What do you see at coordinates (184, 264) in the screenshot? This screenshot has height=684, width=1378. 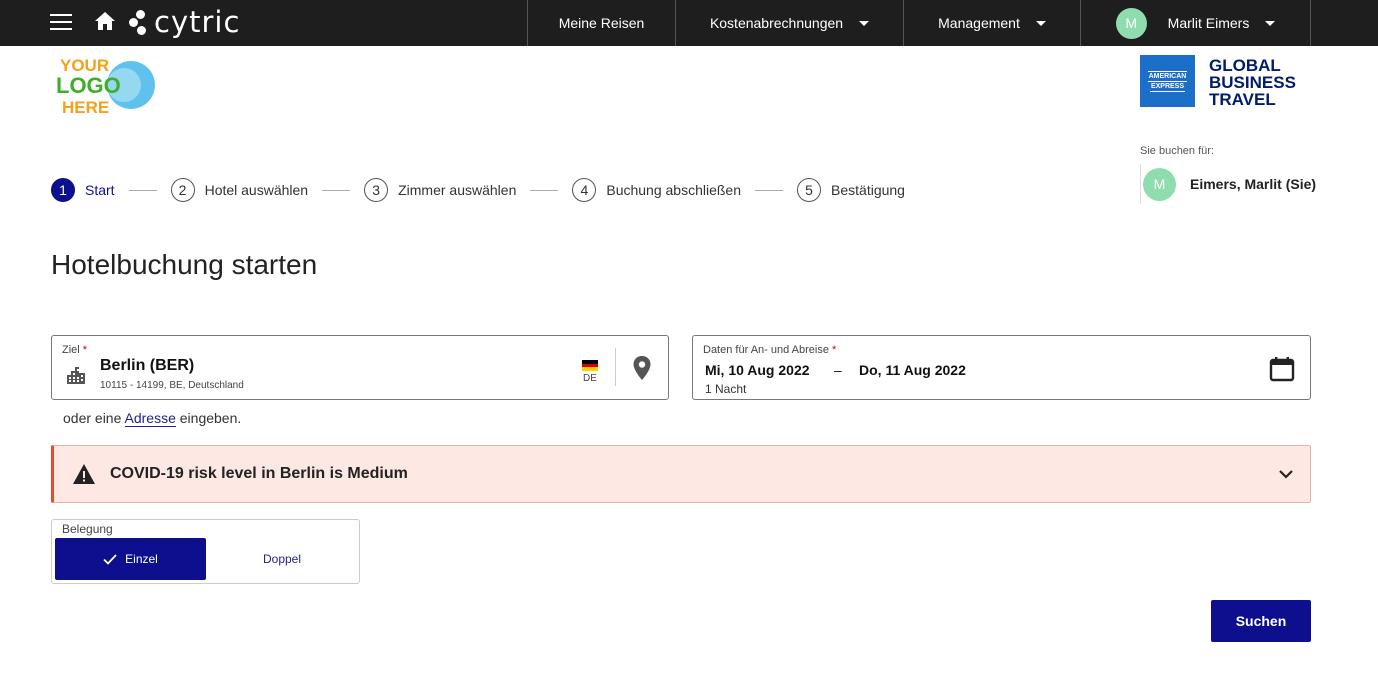 I see `page-title: Hotelbuchung starten` at bounding box center [184, 264].